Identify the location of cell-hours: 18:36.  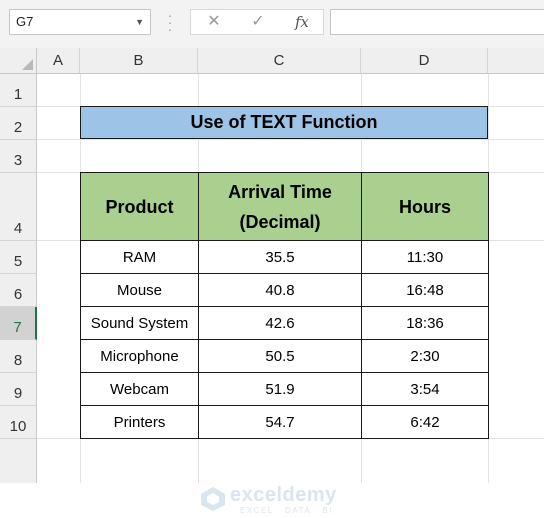
(425, 323).